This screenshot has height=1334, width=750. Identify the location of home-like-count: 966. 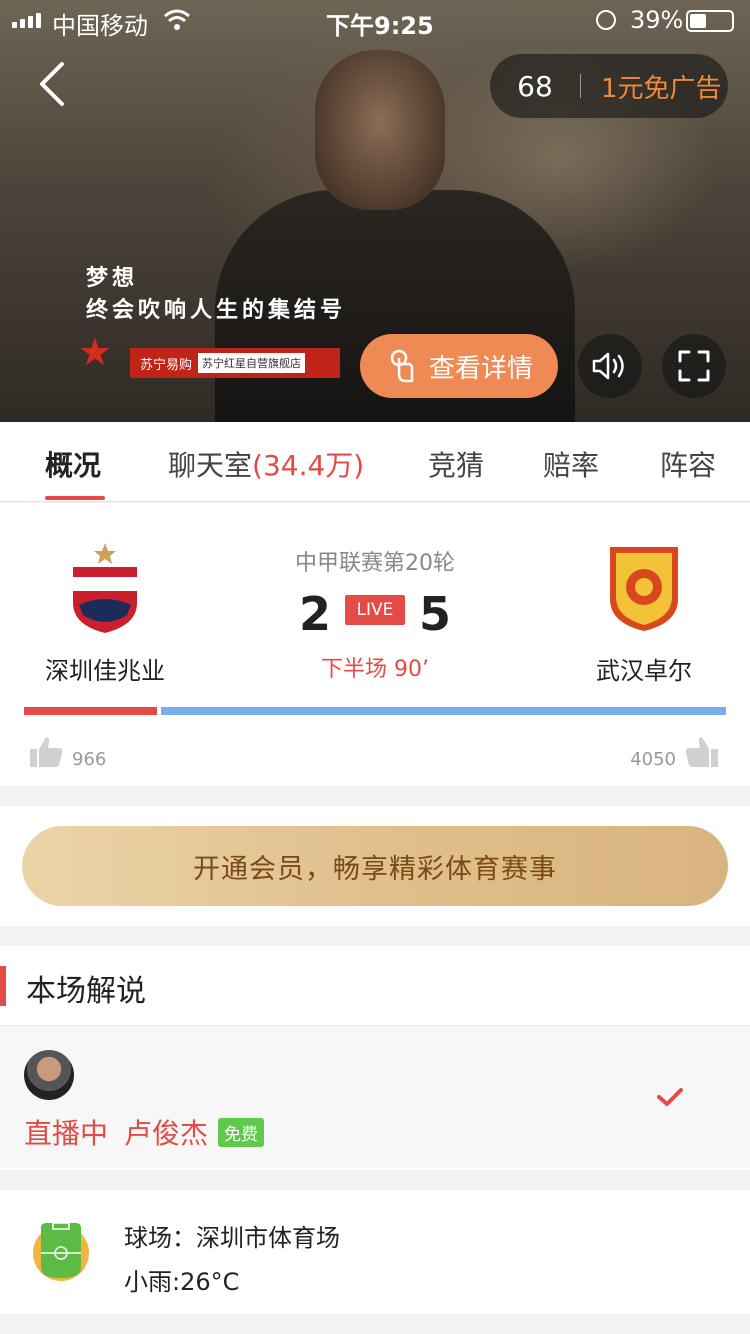
(89, 759).